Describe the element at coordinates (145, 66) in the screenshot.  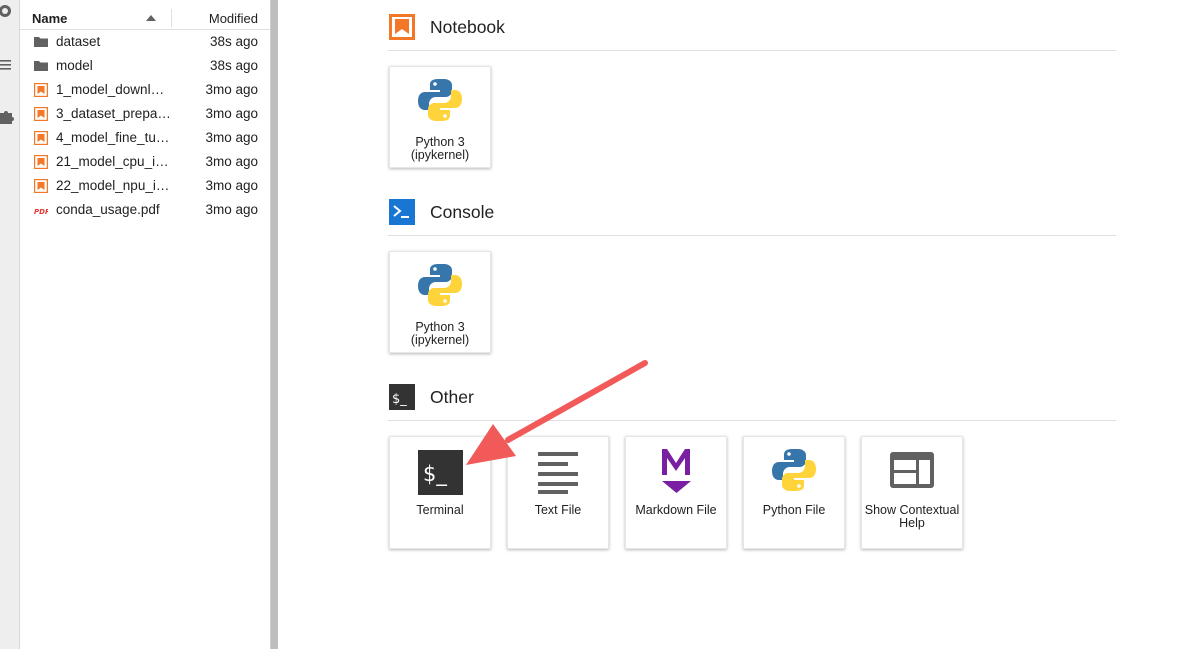
I see `file-list-item: model 38s ago` at that location.